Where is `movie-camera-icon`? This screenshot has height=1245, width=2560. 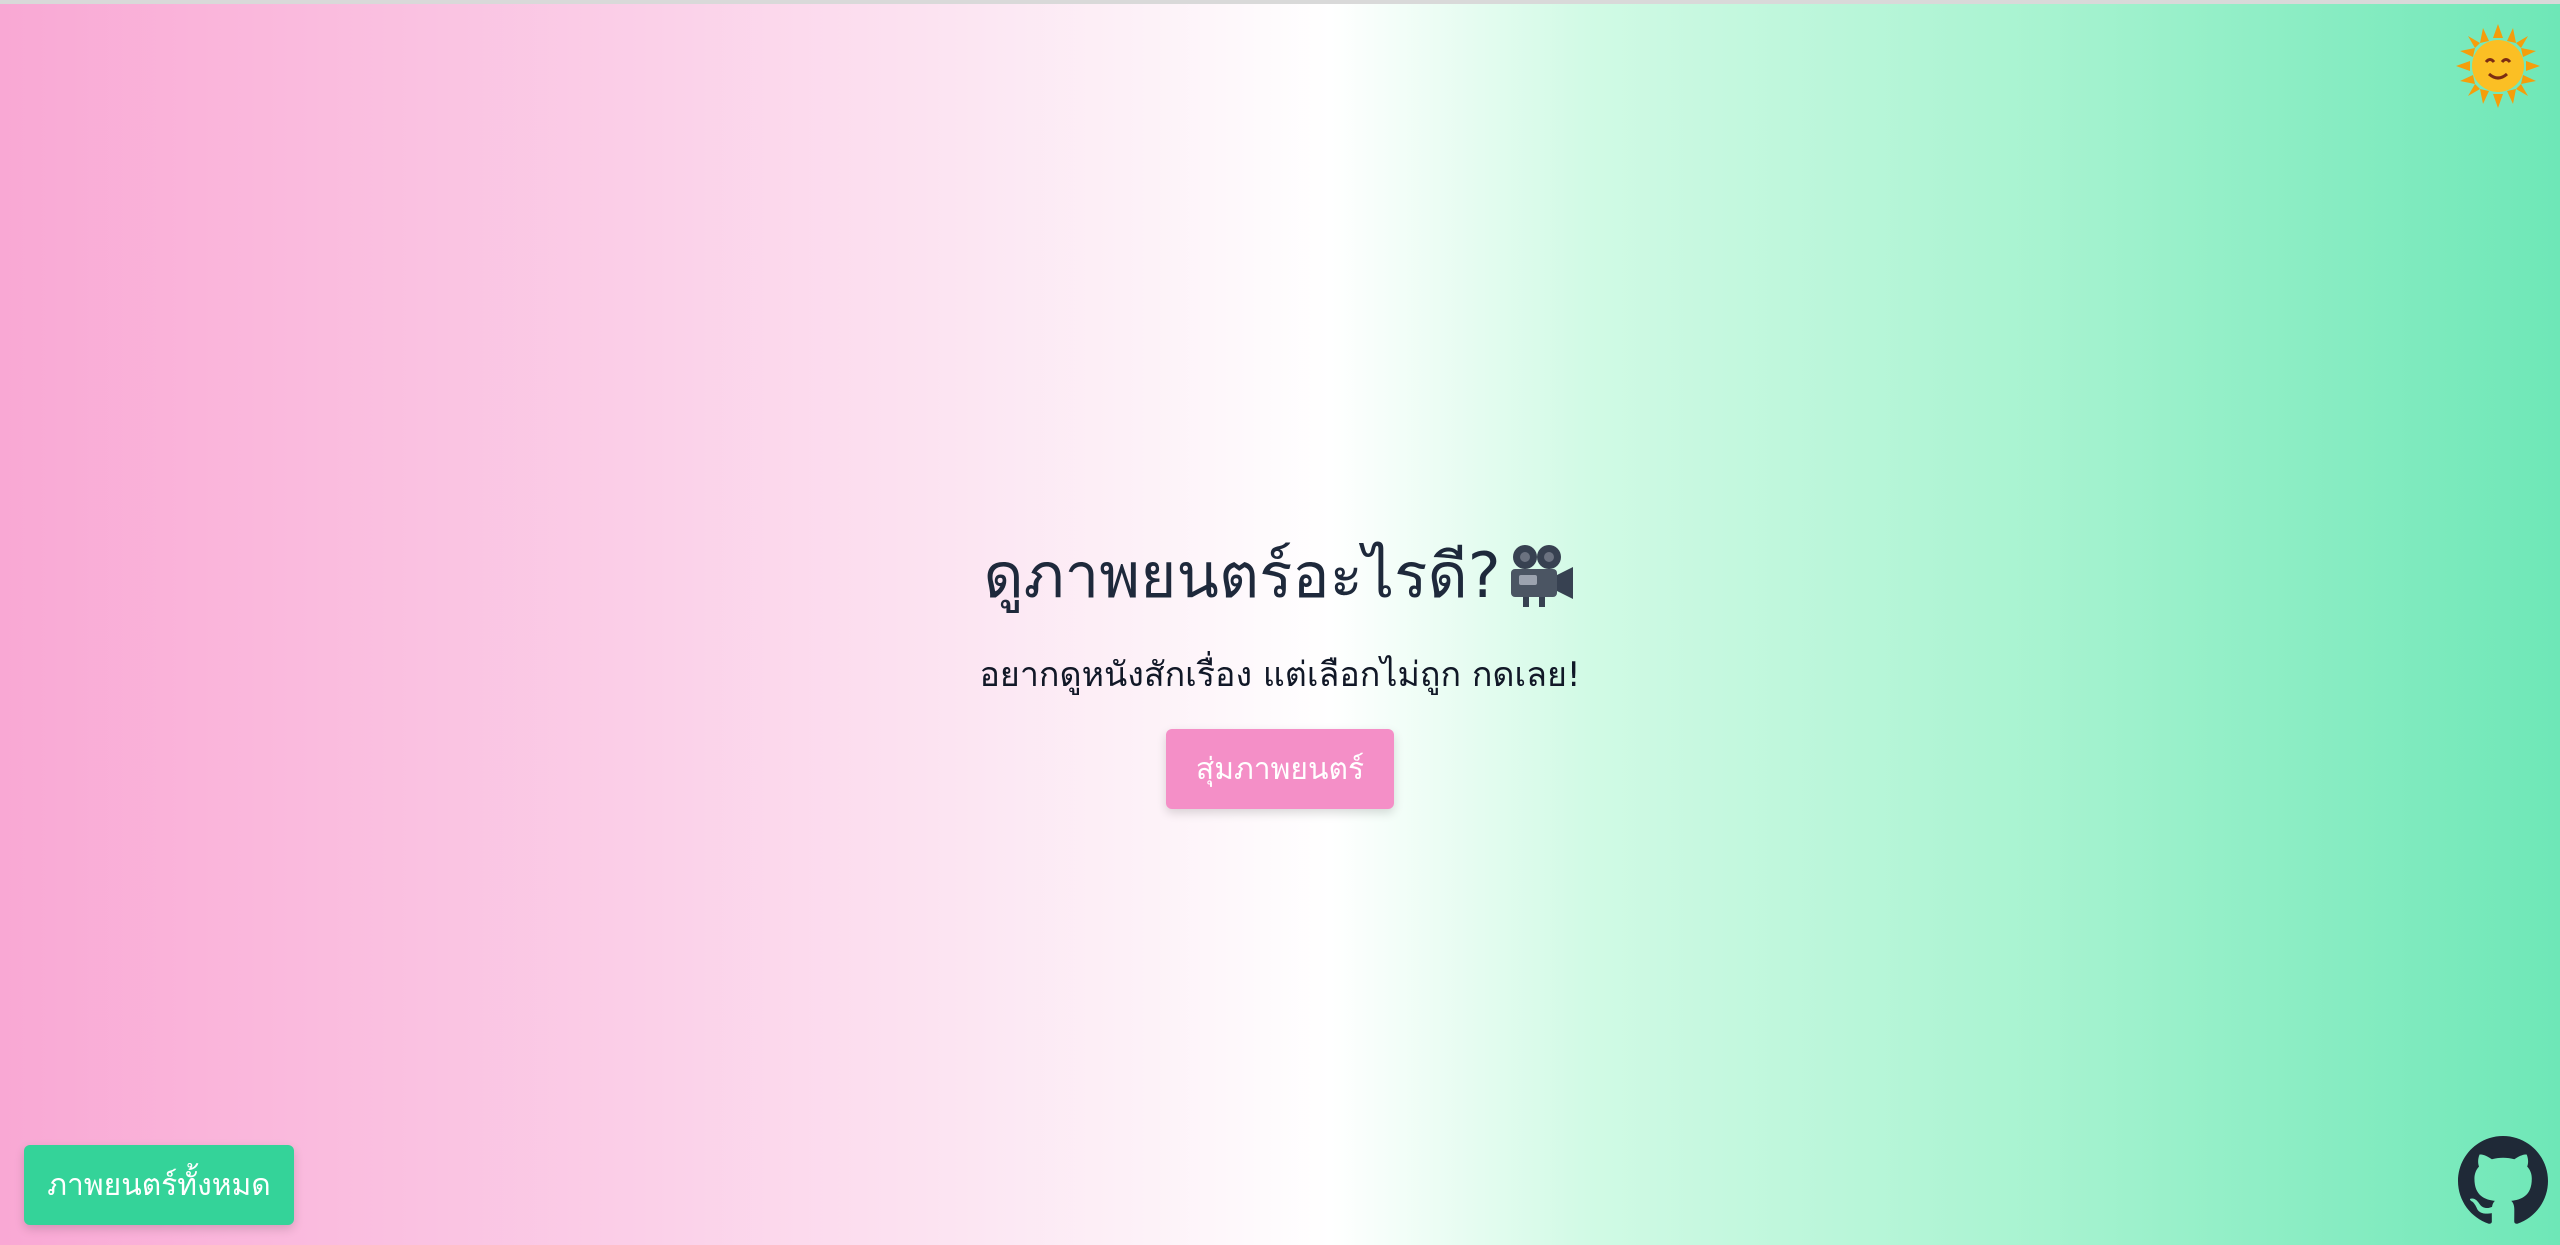
movie-camera-icon is located at coordinates (1541, 576).